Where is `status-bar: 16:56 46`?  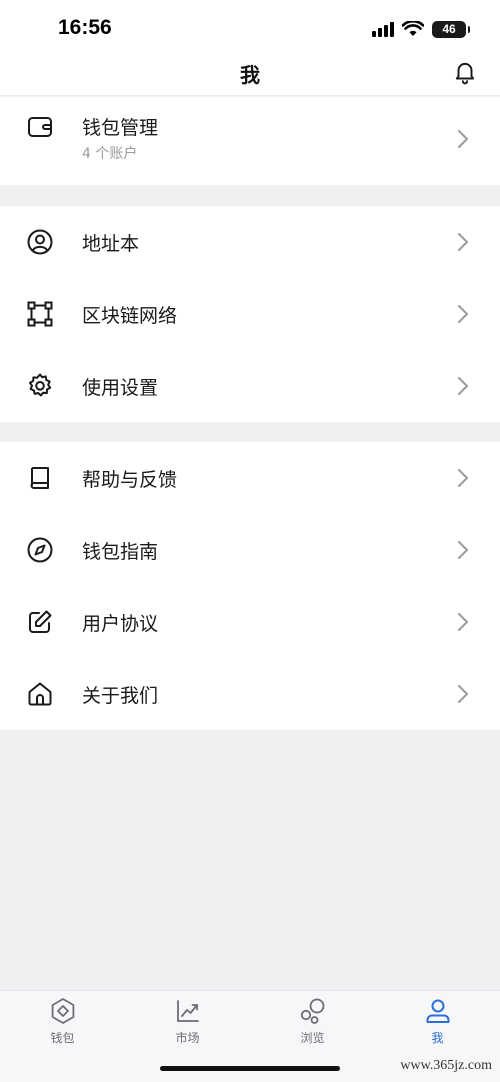 status-bar: 16:56 46 is located at coordinates (250, 25).